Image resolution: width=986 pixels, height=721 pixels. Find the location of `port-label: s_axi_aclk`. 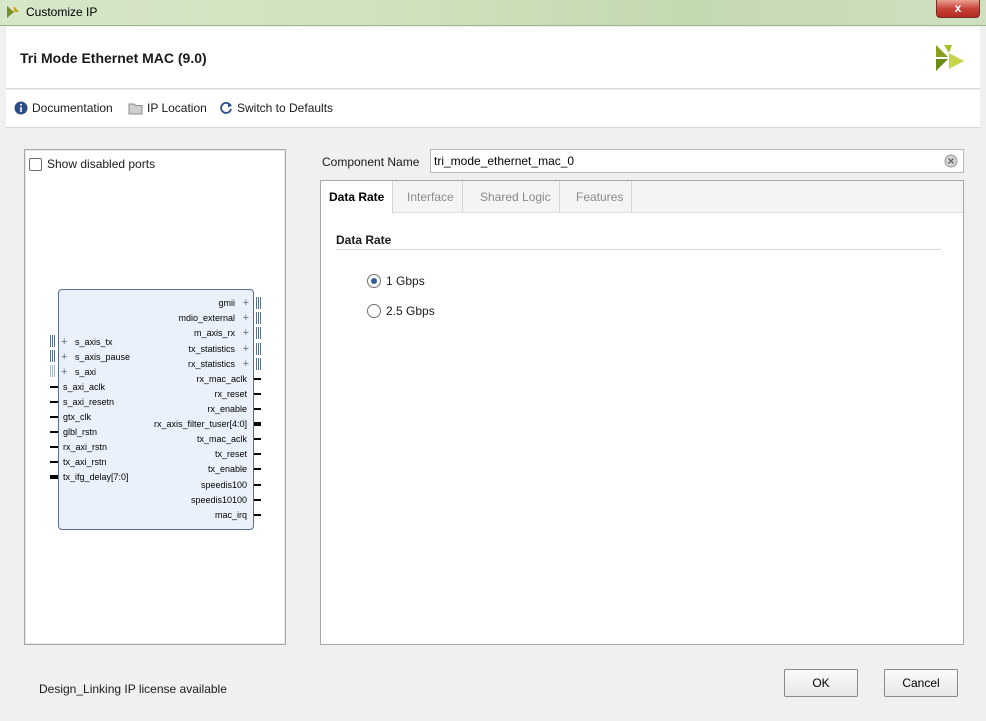

port-label: s_axi_aclk is located at coordinates (84, 387).